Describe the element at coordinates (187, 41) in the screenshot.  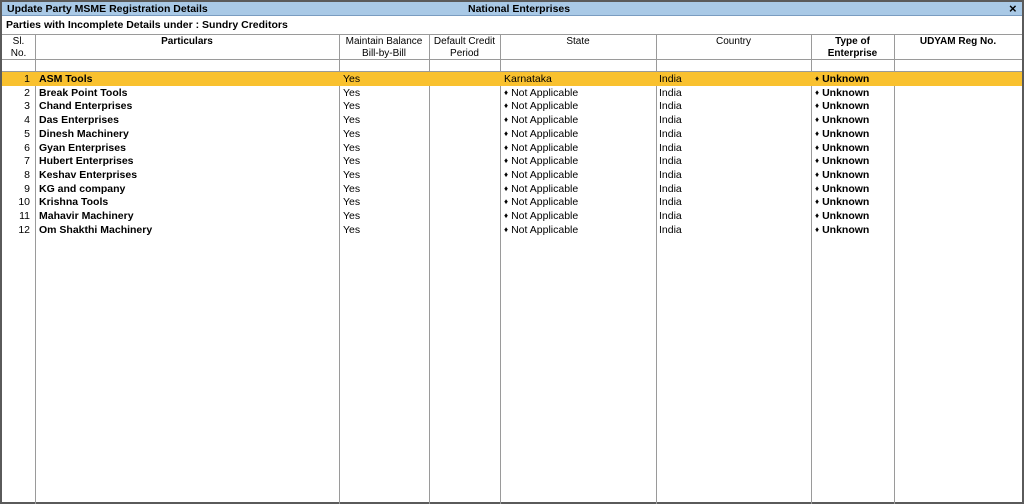
I see `header-particulars: Particulars` at that location.